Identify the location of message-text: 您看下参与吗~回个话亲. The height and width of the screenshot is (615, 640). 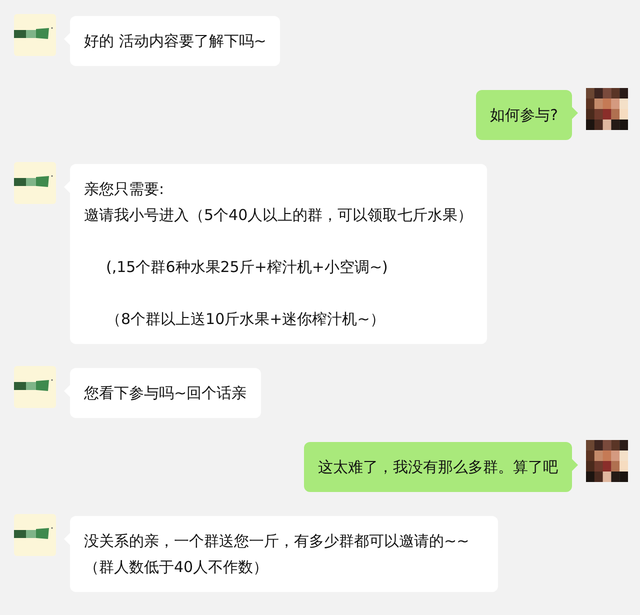
(165, 393).